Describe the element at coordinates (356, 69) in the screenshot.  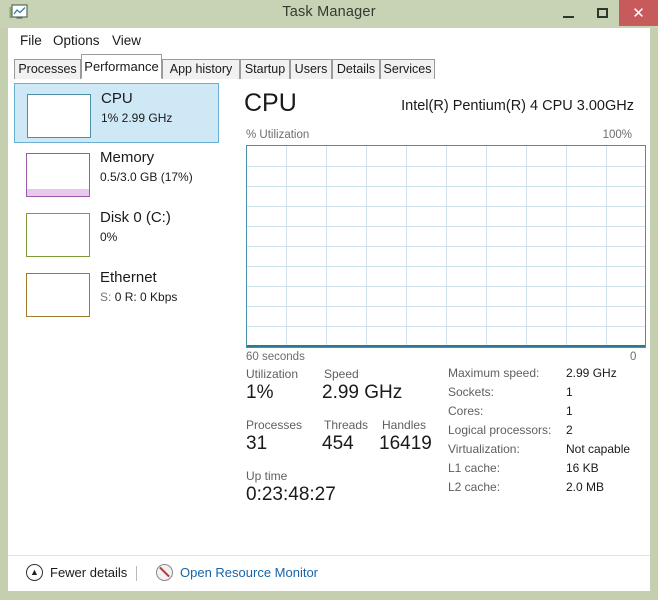
I see `tab-details: Details` at that location.